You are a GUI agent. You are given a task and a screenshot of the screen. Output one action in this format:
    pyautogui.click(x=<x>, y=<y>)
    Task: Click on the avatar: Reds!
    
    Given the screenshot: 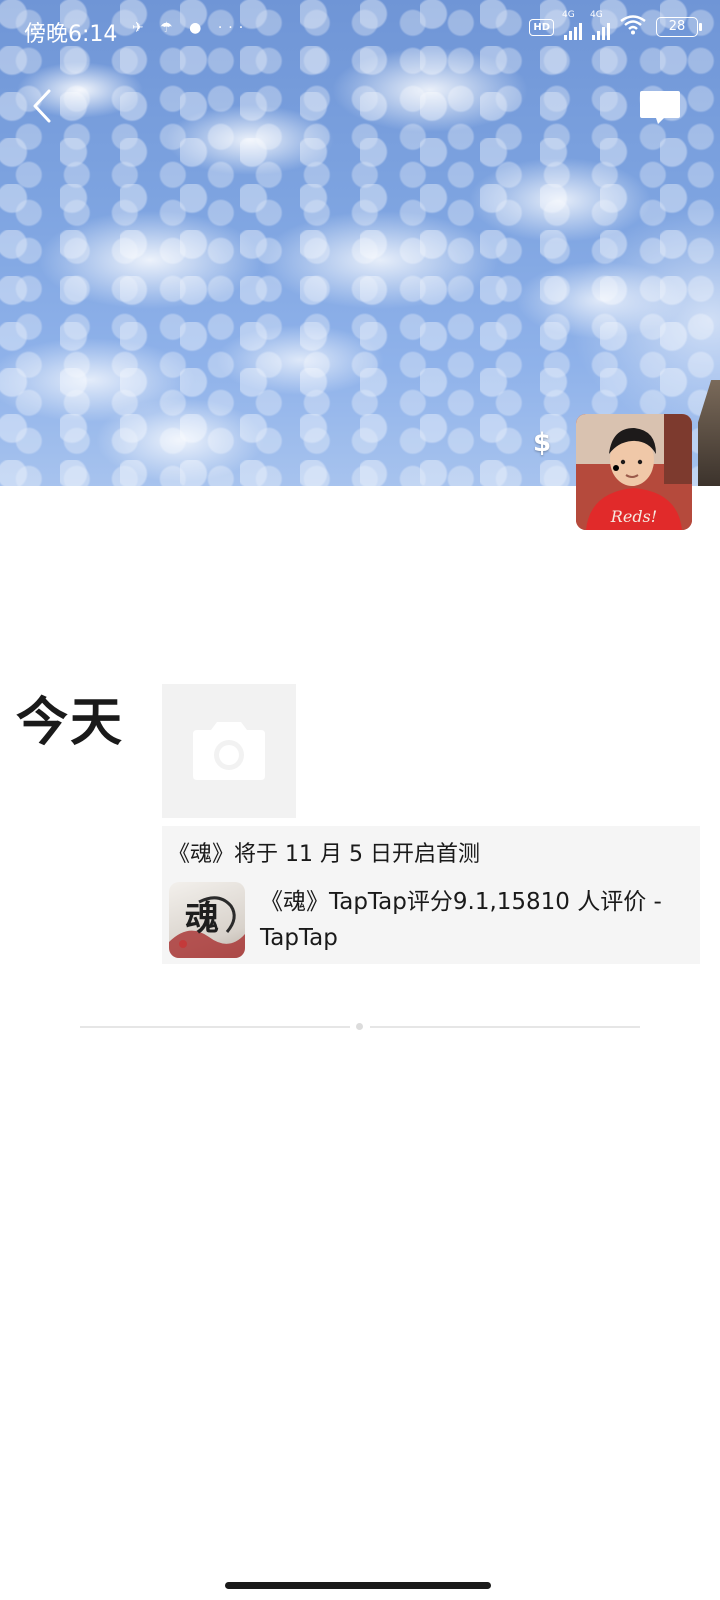 What is the action you would take?
    pyautogui.click(x=634, y=472)
    